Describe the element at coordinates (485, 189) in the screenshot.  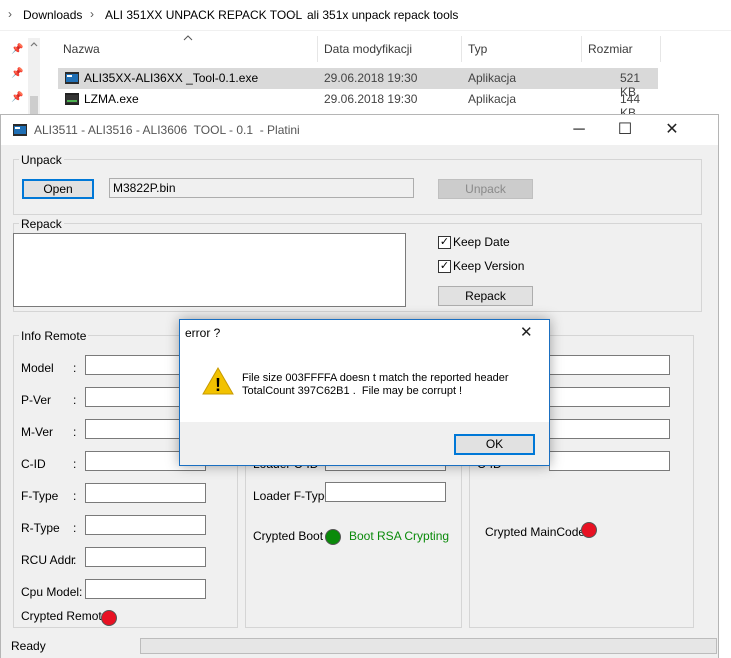
I see `unpack-button: Unpack` at that location.